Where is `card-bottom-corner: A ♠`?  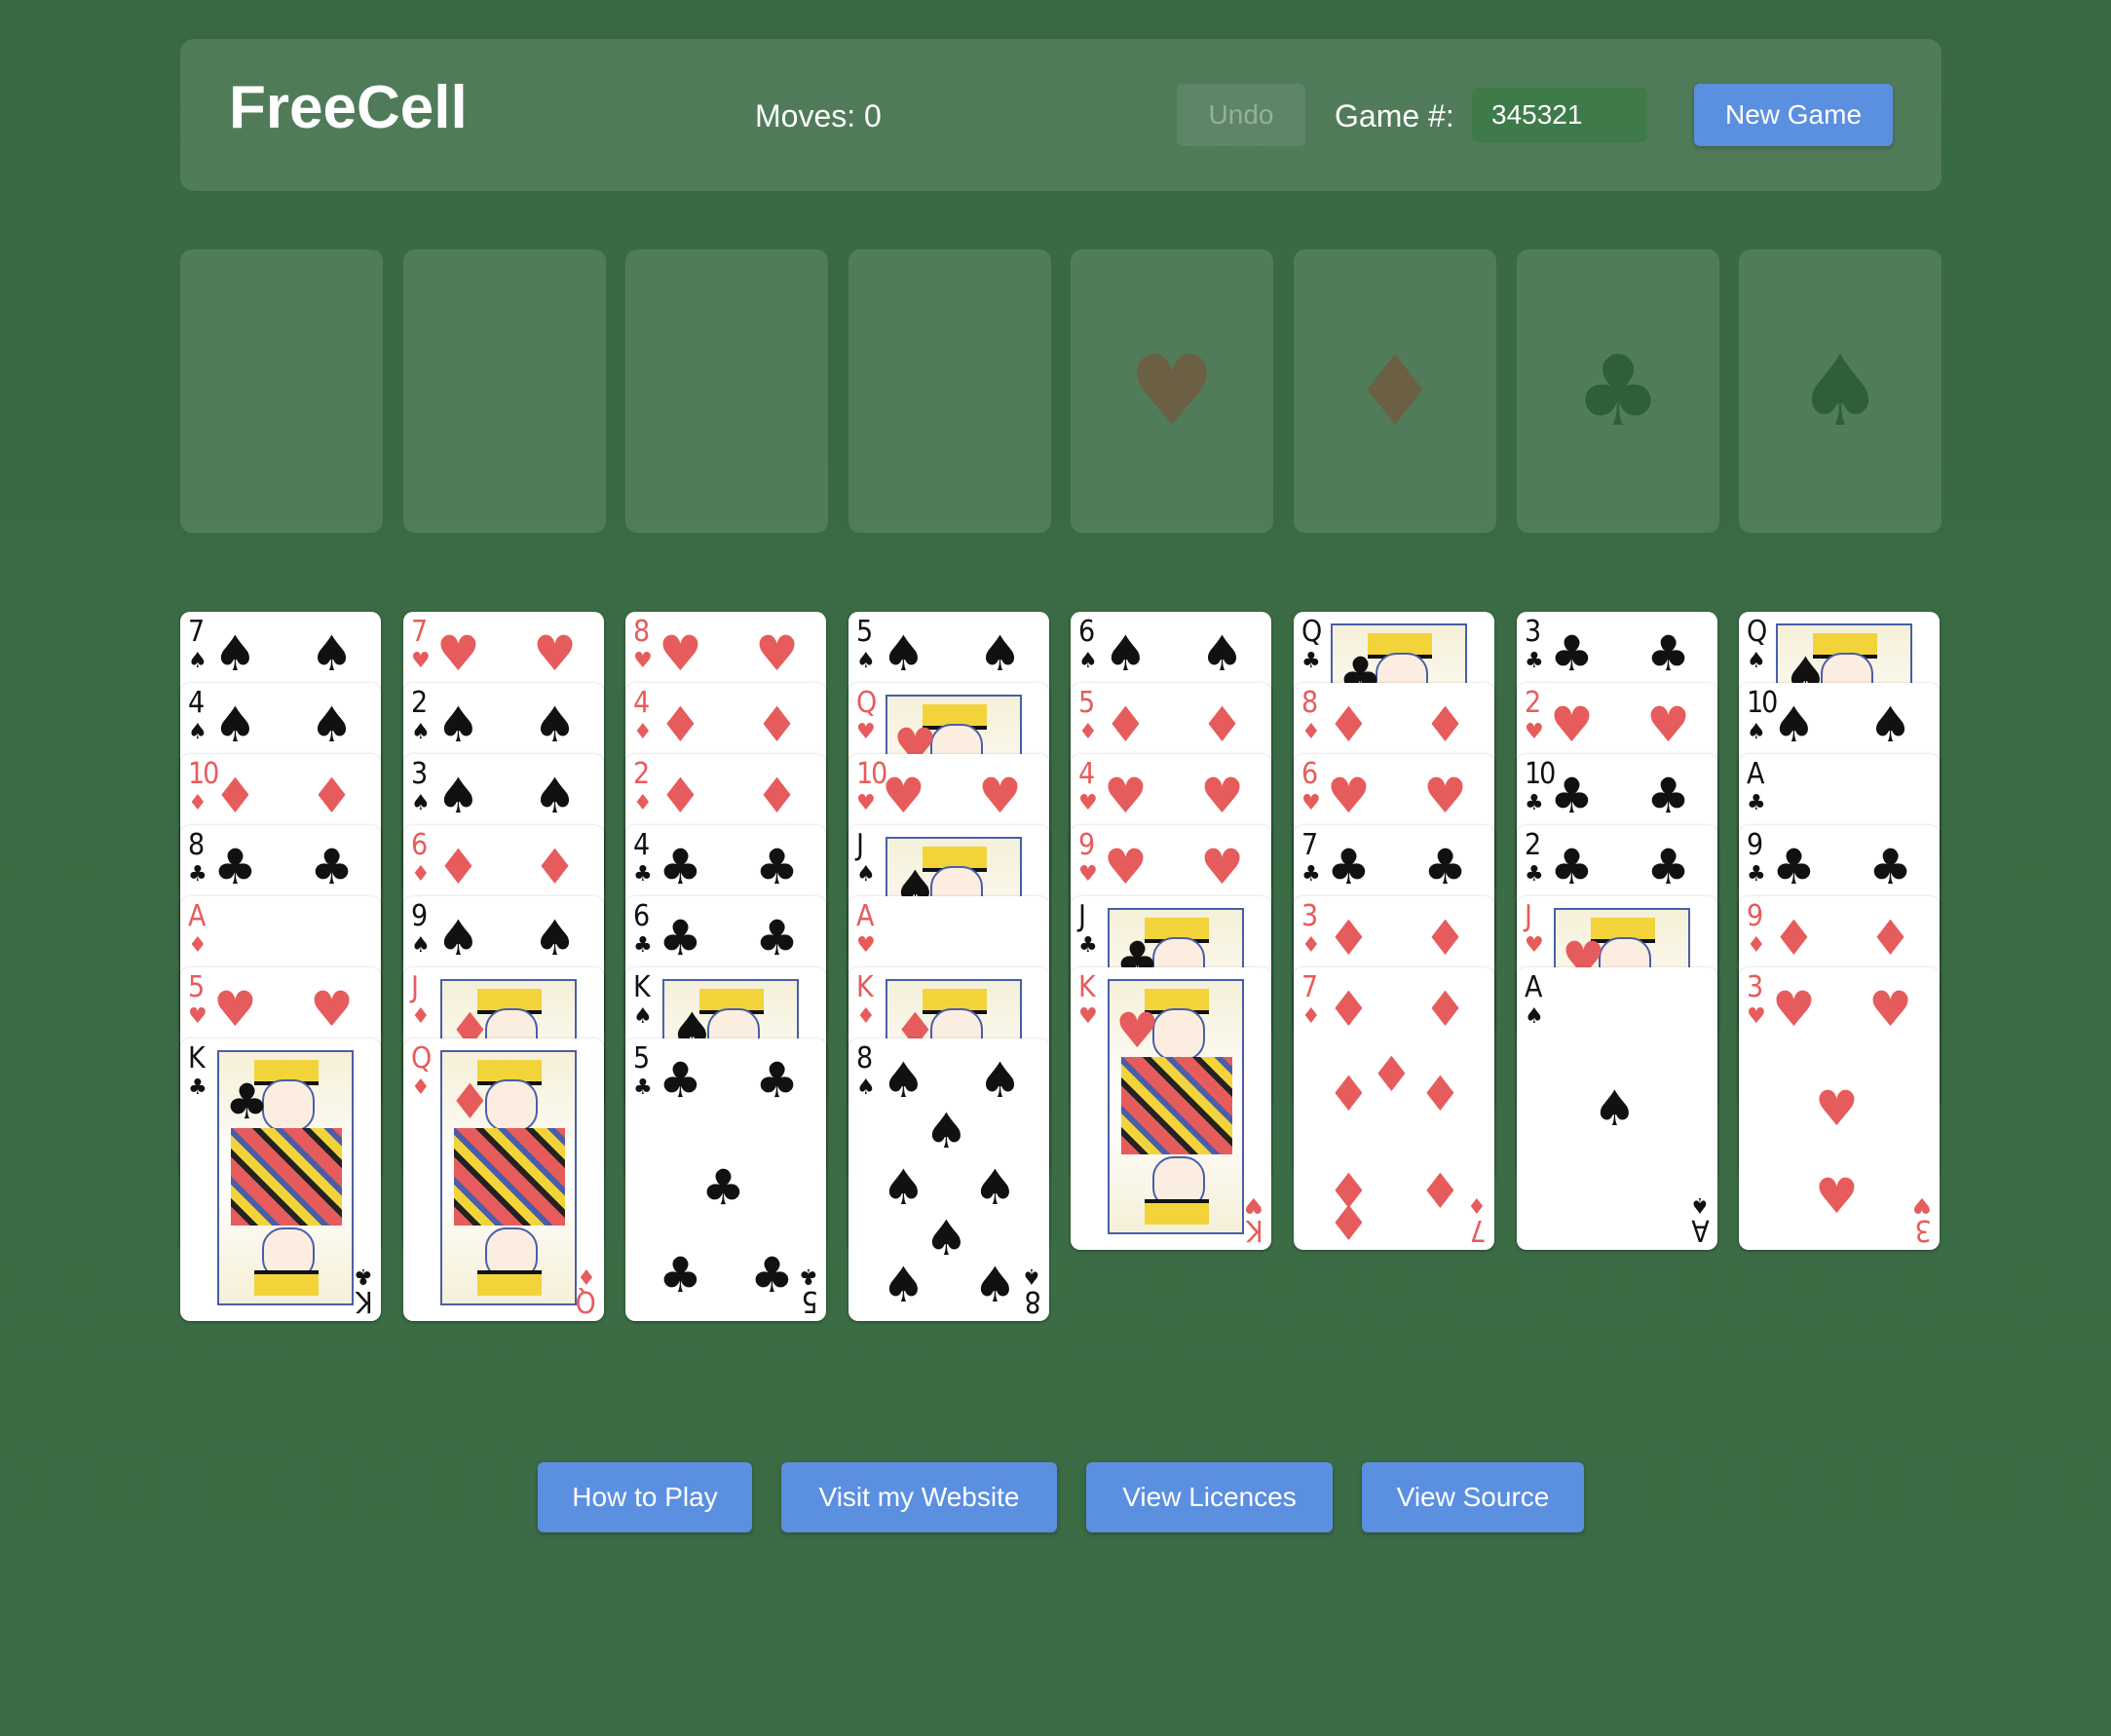
card-bottom-corner: A ♠ is located at coordinates (1700, 1219).